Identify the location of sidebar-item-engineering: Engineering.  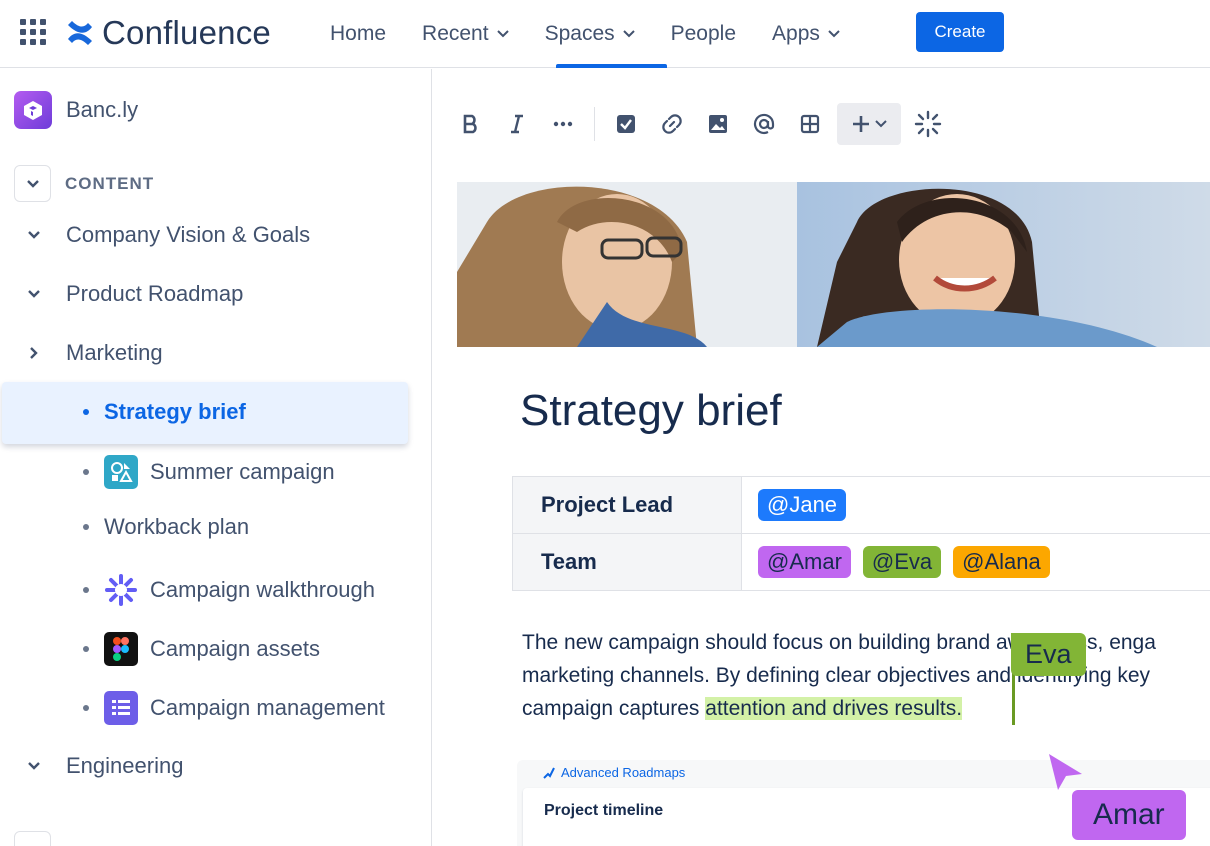
(91, 766).